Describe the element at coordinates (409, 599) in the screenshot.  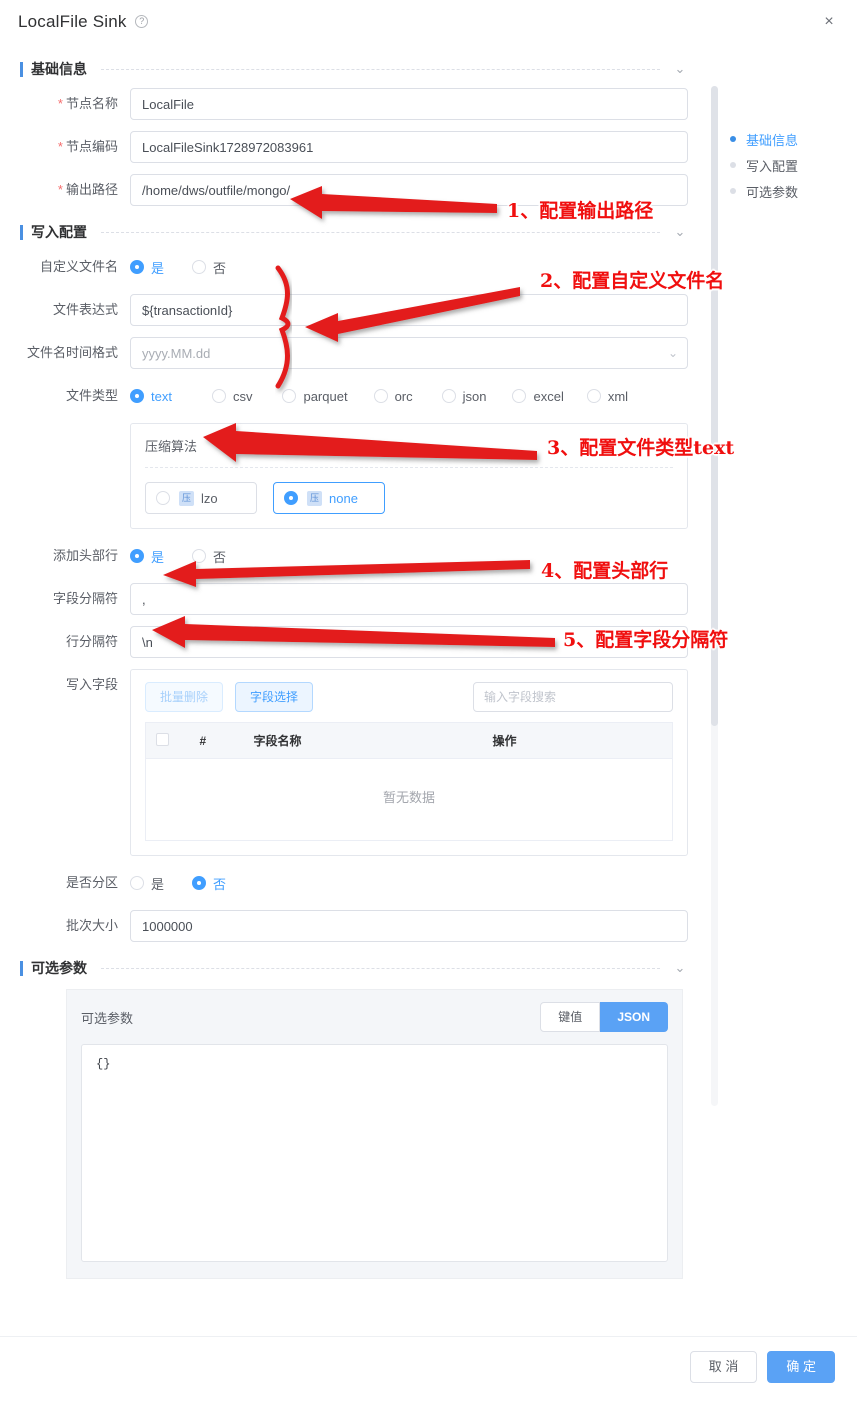
I see `field-separator-input` at that location.